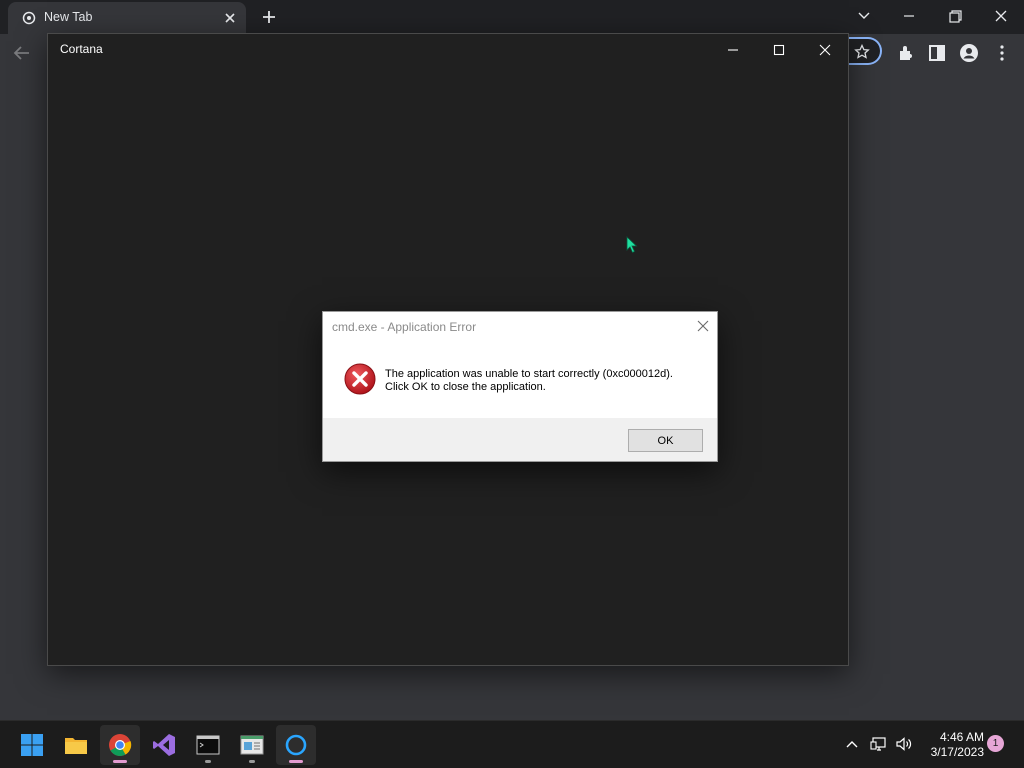 The width and height of the screenshot is (1024, 768). Describe the element at coordinates (961, 737) in the screenshot. I see `clock-time: 4:46 AM` at that location.